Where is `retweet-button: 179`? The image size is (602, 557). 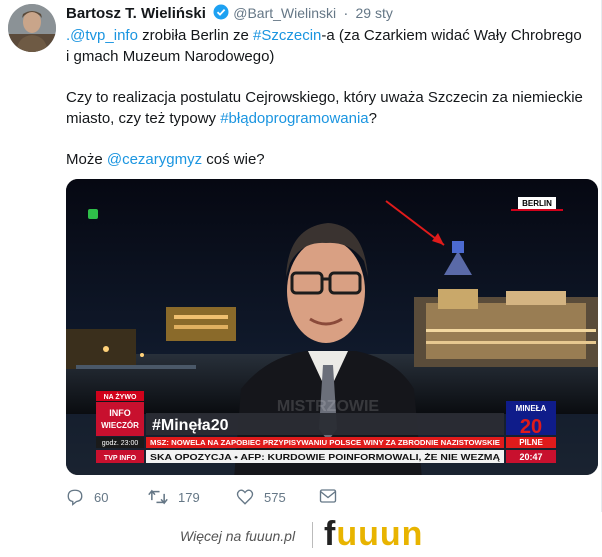 retweet-button: 179 is located at coordinates (174, 497).